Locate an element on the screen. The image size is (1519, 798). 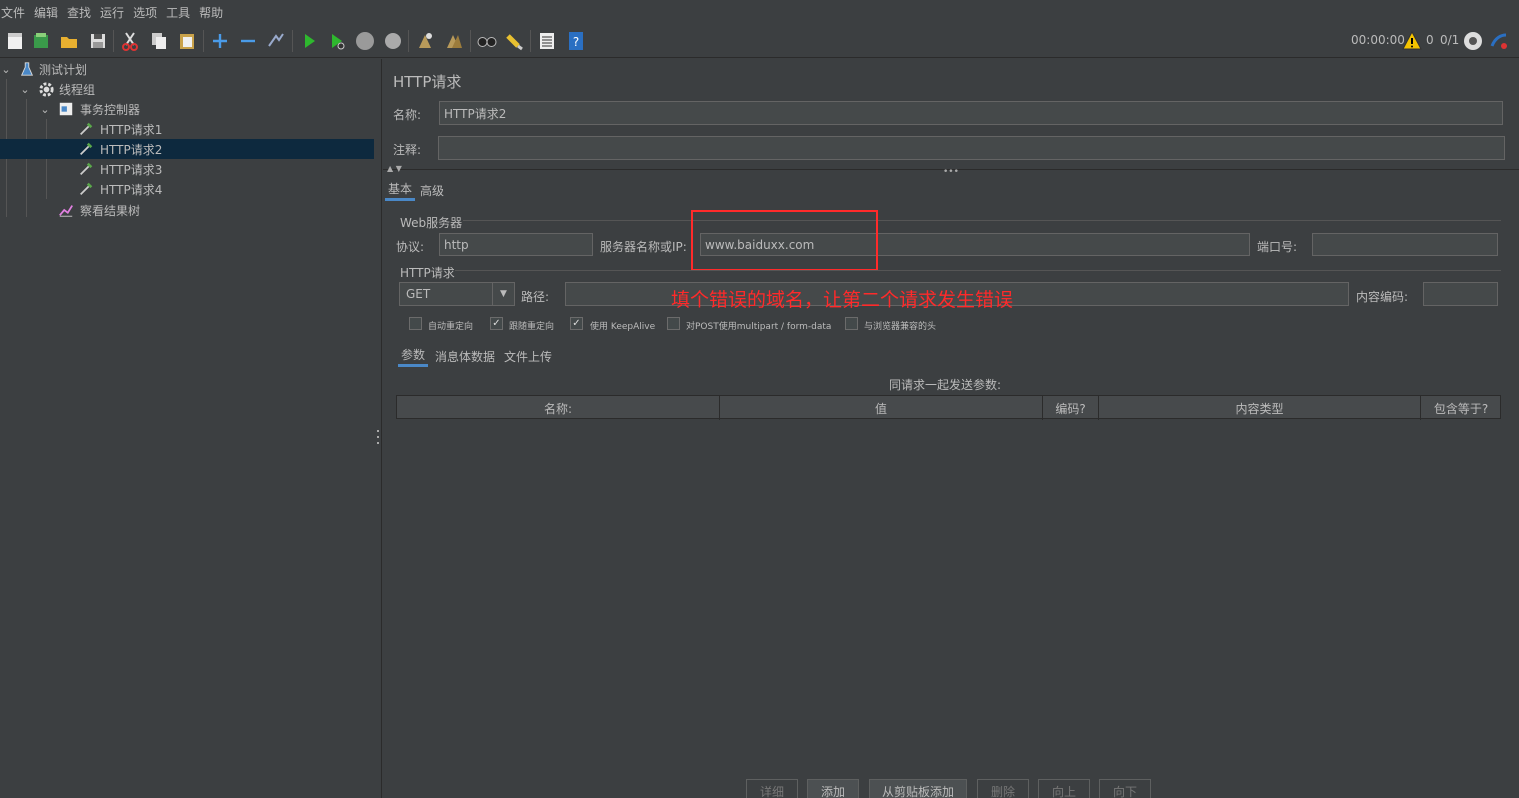
menu-file: 文件 is located at coordinates (13, 12).